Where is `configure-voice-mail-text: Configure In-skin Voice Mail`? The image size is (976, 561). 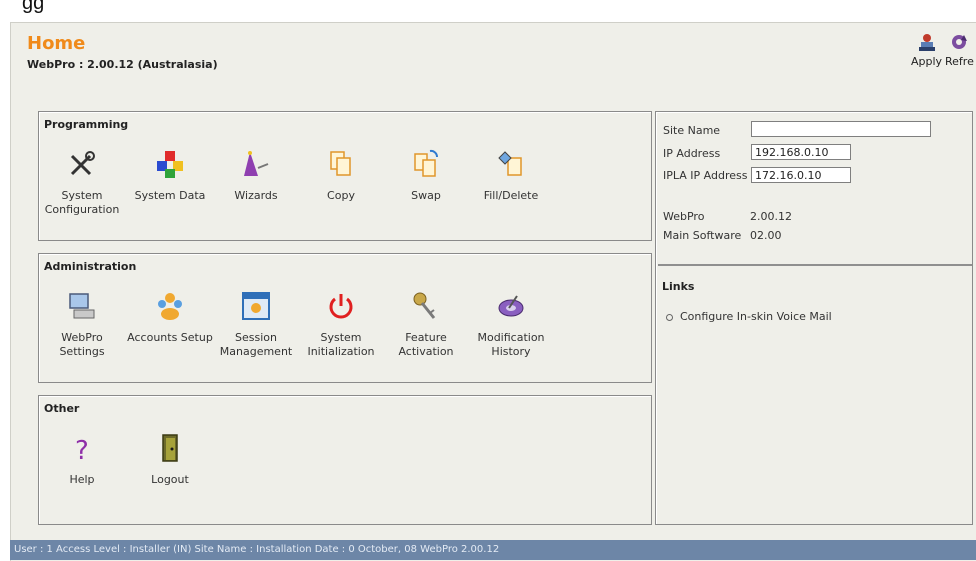 configure-voice-mail-text: Configure In-skin Voice Mail is located at coordinates (756, 316).